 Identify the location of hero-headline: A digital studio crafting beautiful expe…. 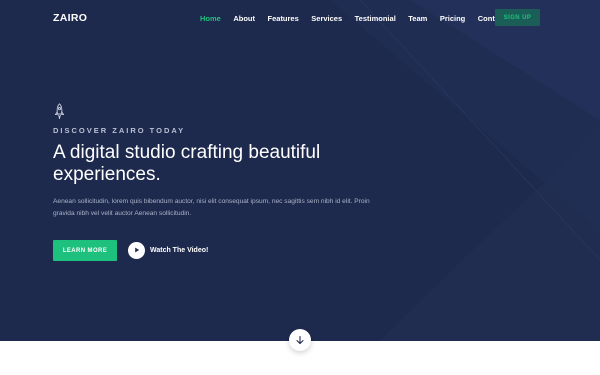
(187, 163).